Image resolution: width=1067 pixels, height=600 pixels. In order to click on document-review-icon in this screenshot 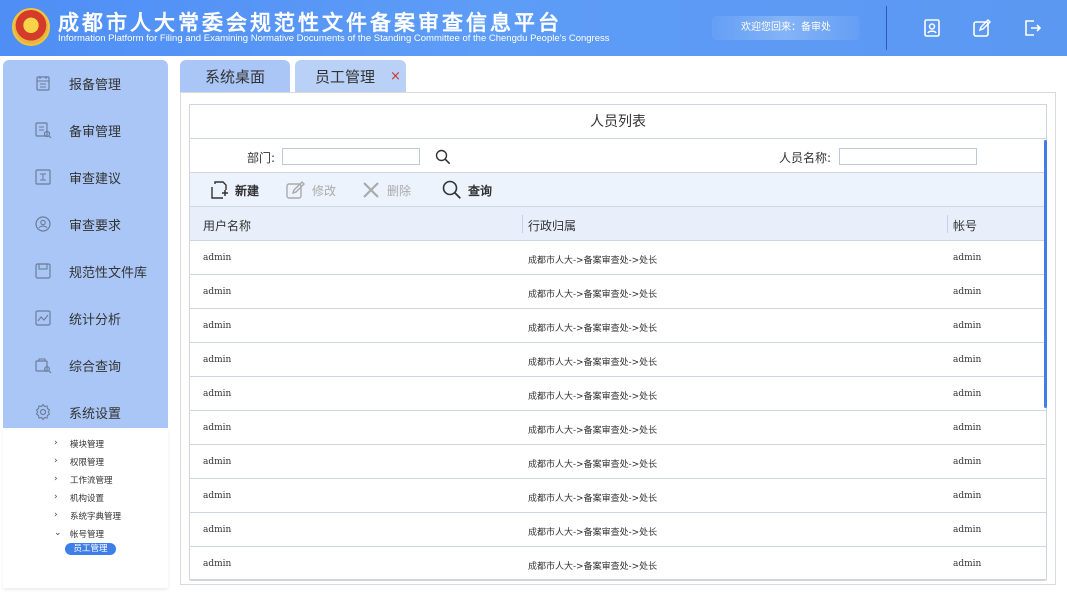, I will do `click(43, 130)`.